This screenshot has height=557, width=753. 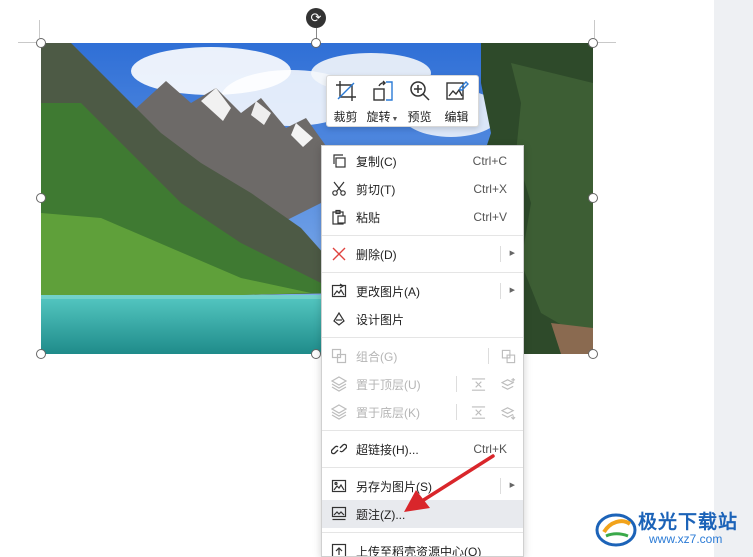 I want to click on watermark: 极光下载站 www.xz7.com, so click(x=672, y=529).